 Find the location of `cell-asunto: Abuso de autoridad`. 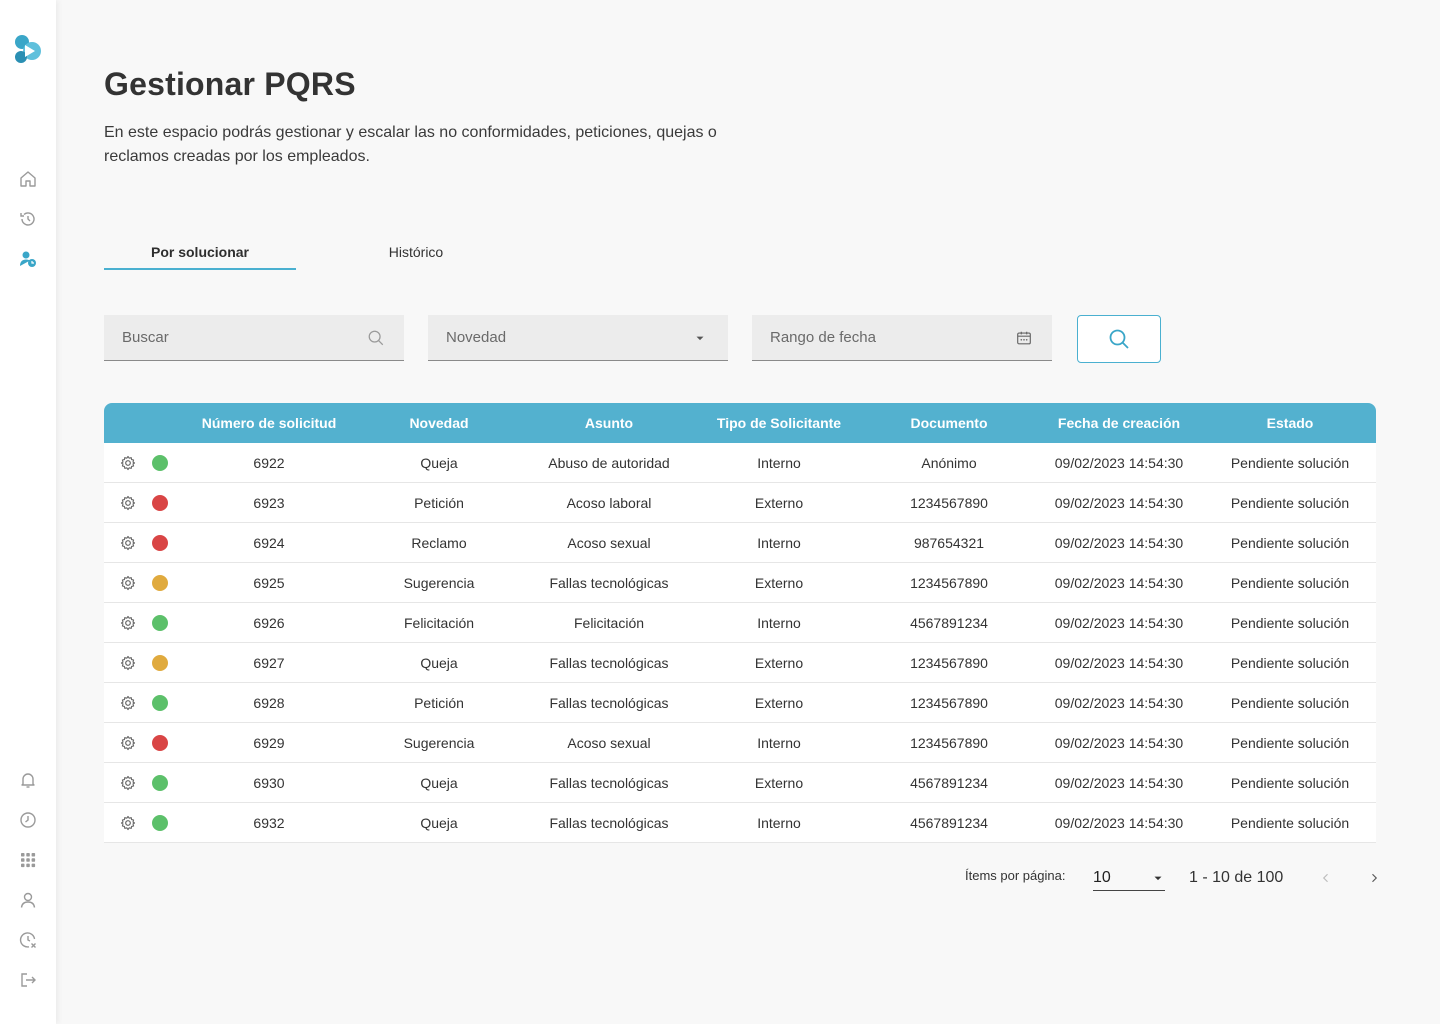

cell-asunto: Abuso de autoridad is located at coordinates (609, 462).